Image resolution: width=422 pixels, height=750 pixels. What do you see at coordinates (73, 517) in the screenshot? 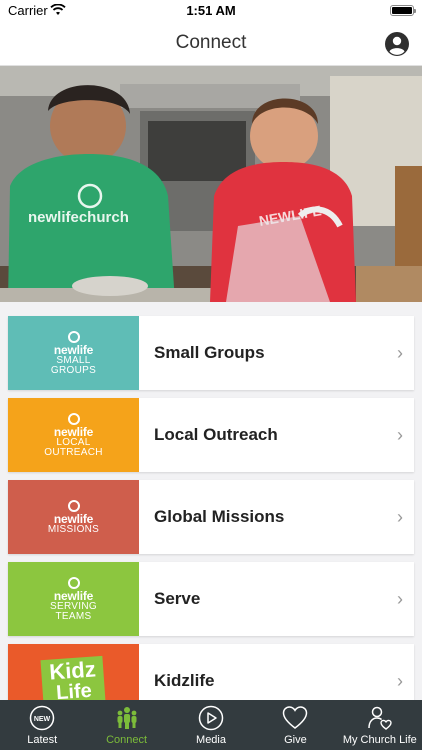
I see `global-missions-logo: newlife MISSIONS` at bounding box center [73, 517].